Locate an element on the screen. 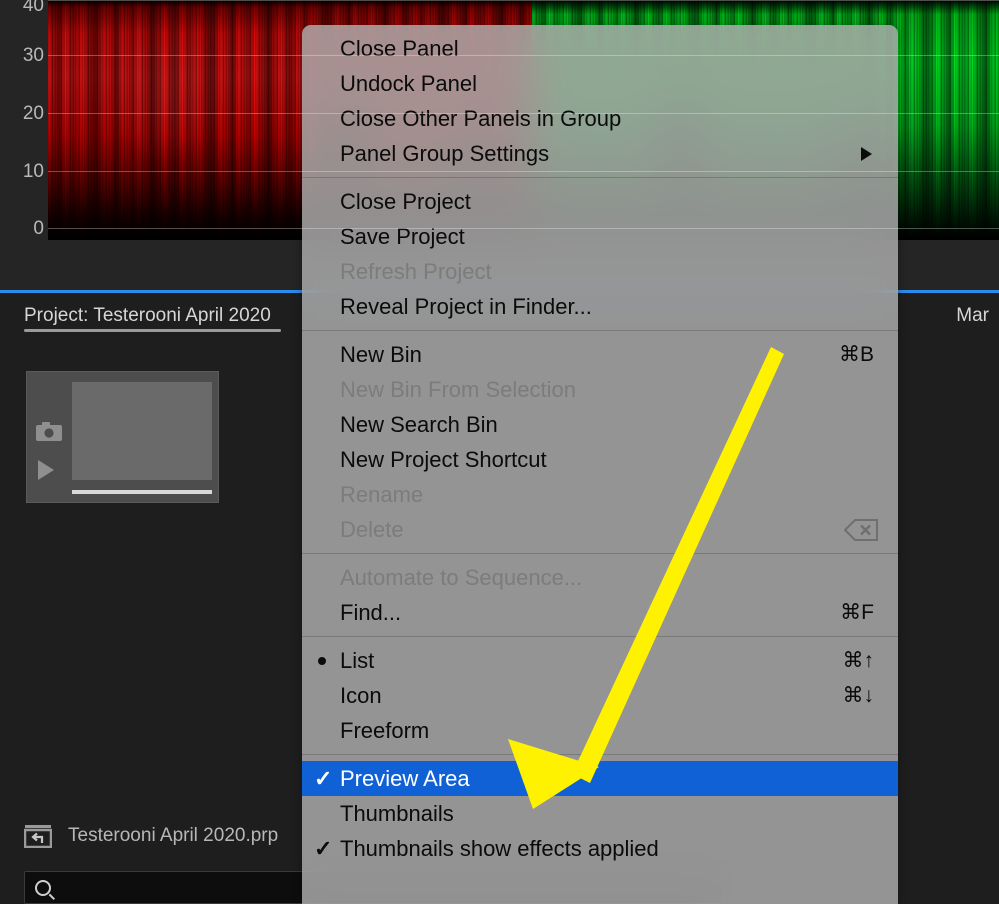 This screenshot has height=904, width=999. menu-item-shortcut: ⌘↑ is located at coordinates (858, 660).